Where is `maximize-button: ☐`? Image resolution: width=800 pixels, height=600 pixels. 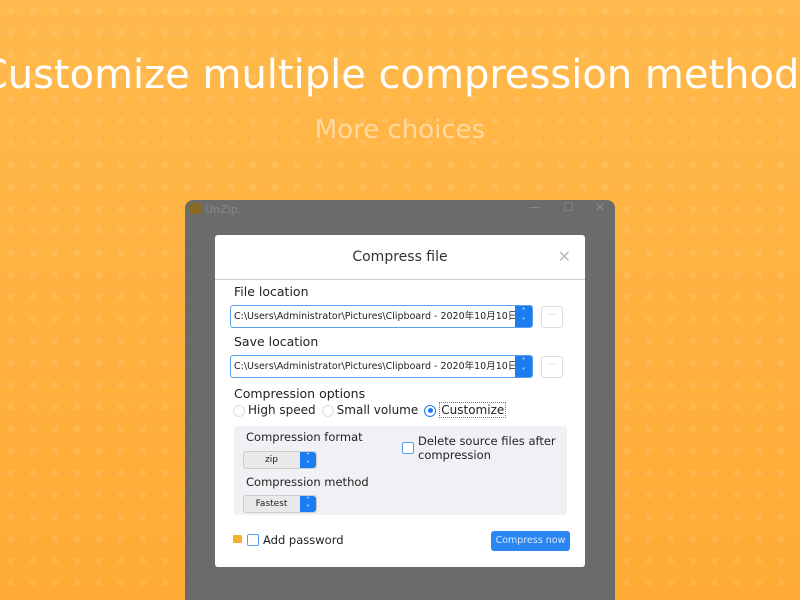
maximize-button: ☐ is located at coordinates (568, 207).